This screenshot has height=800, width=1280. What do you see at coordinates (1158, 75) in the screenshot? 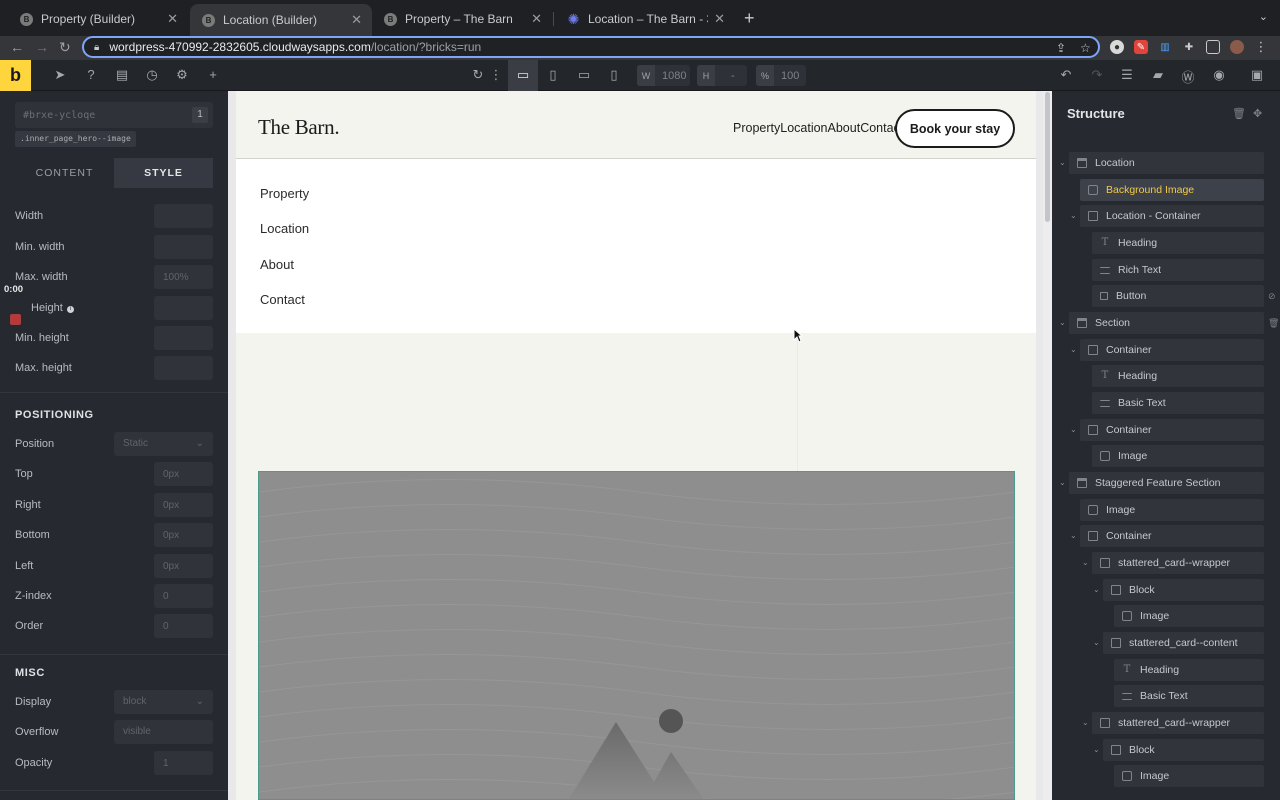
I see `folder-icon: ▰` at bounding box center [1158, 75].